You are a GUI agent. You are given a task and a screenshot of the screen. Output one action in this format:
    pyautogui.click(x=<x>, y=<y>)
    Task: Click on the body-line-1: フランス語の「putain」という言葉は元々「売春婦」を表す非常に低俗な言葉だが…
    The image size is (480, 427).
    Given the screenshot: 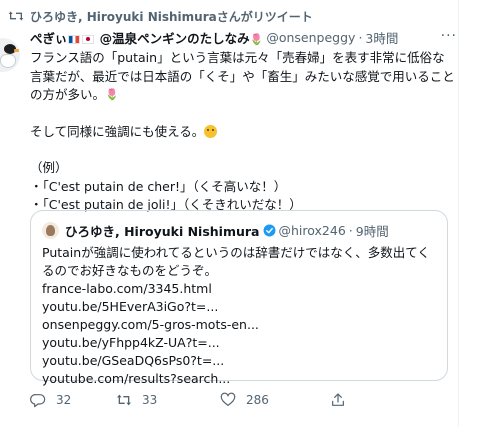 What is the action you would take?
    pyautogui.click(x=242, y=76)
    